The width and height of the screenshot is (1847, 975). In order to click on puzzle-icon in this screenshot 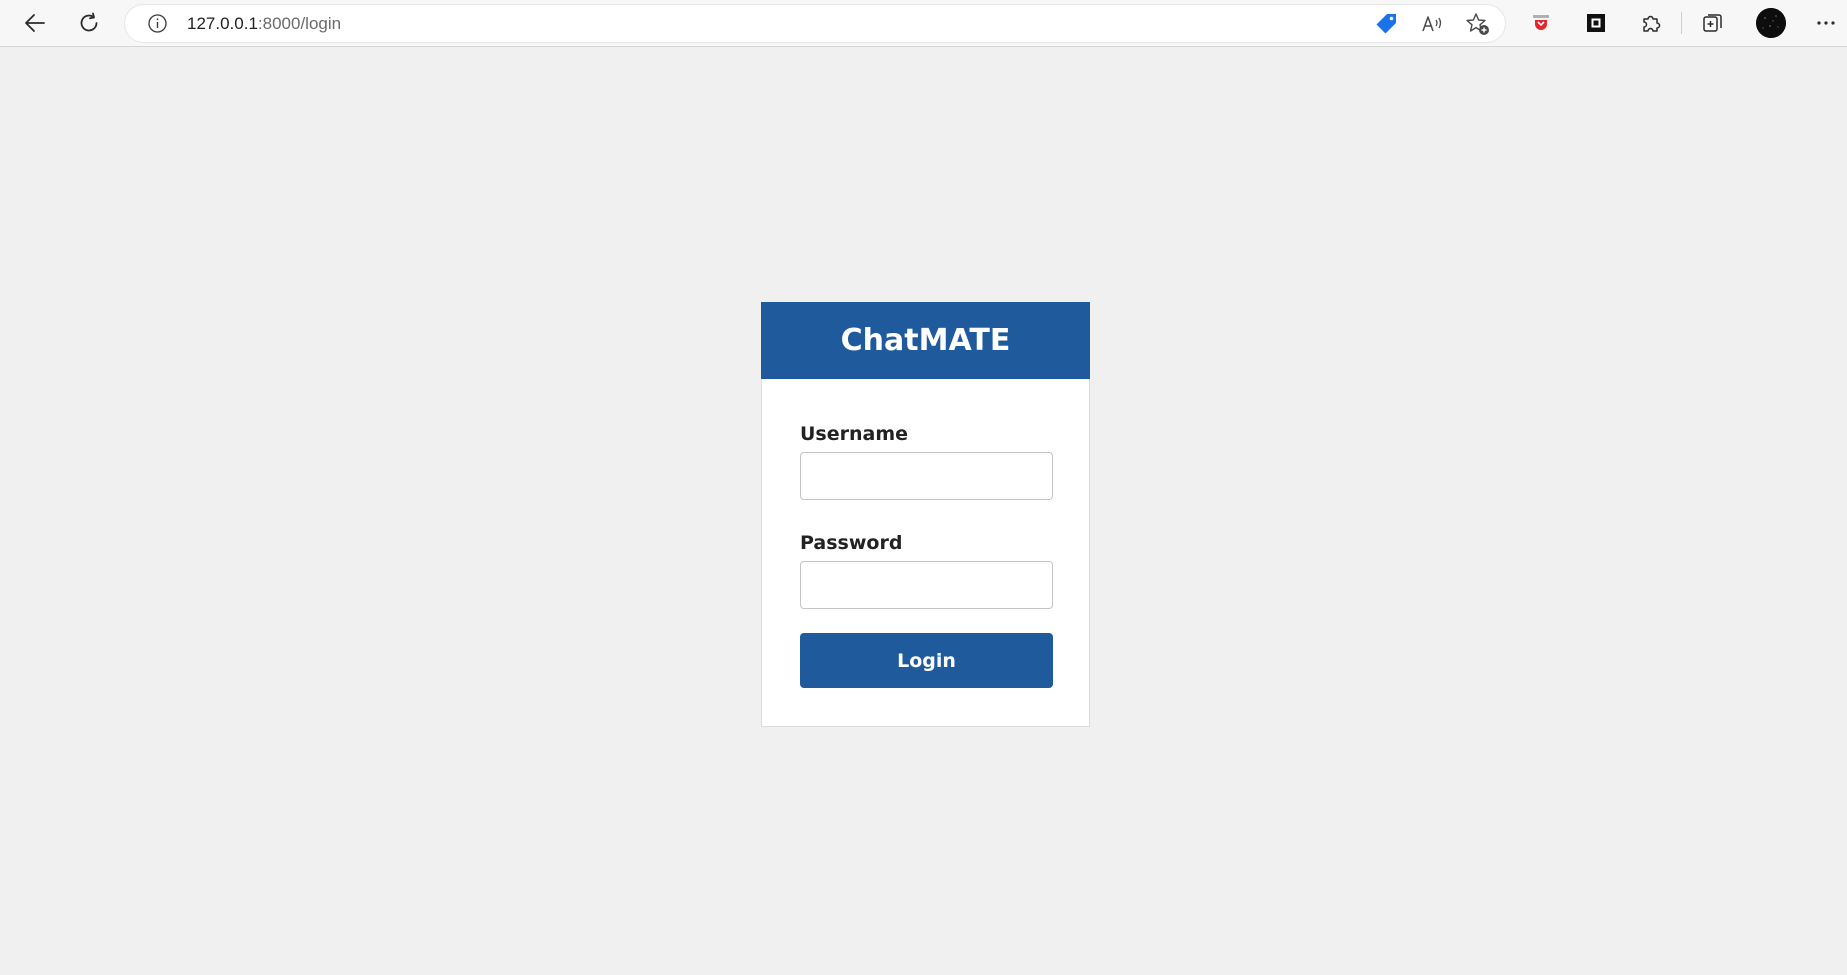, I will do `click(1651, 23)`.